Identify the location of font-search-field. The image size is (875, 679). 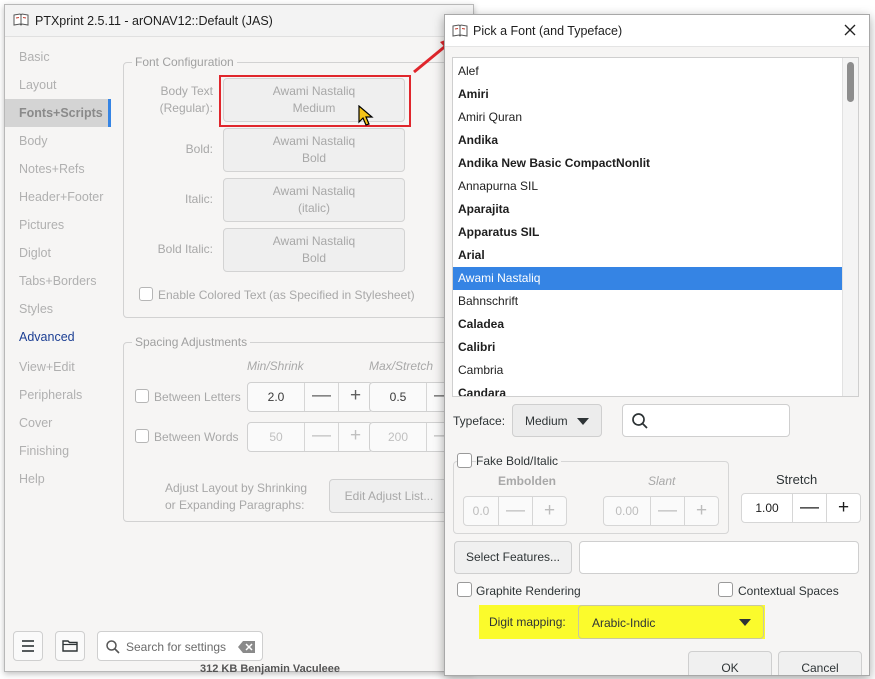
(706, 420).